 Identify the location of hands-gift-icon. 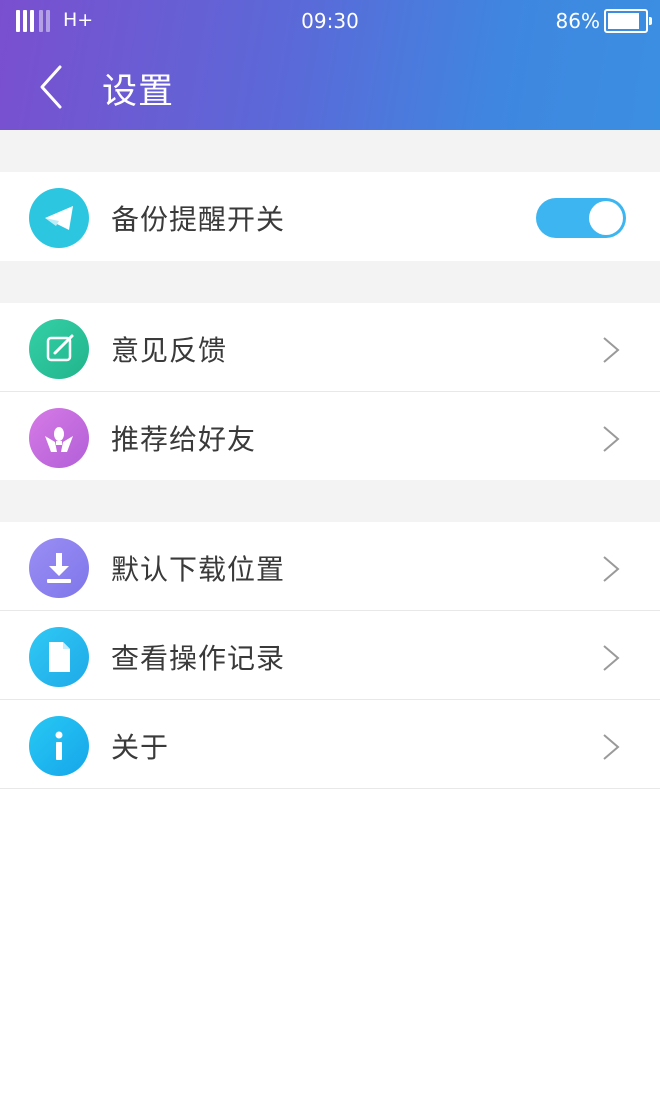
(59, 438).